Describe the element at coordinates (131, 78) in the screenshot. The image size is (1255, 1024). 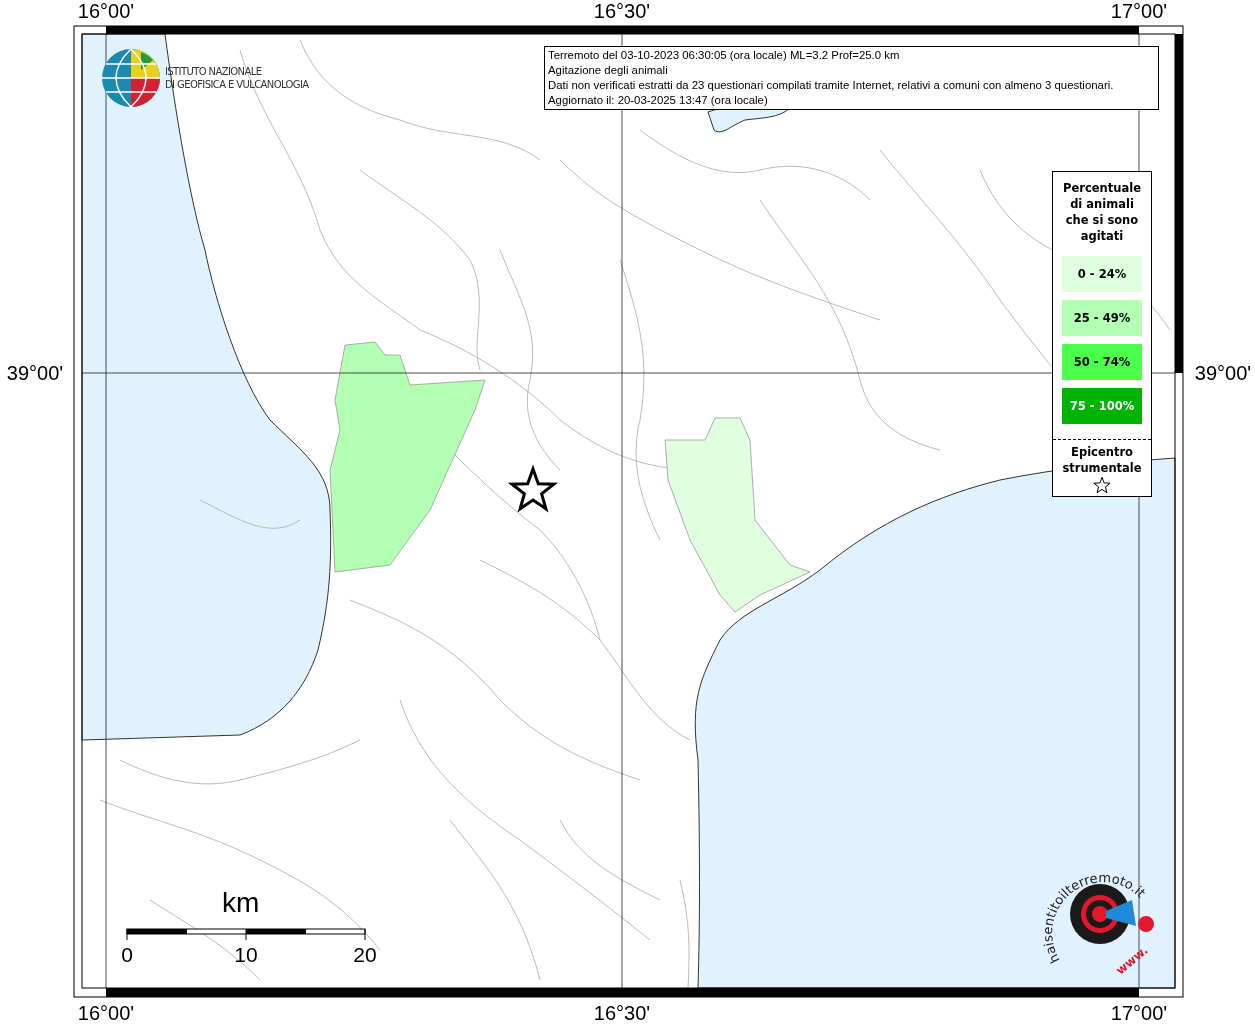
I see `globe-icon` at that location.